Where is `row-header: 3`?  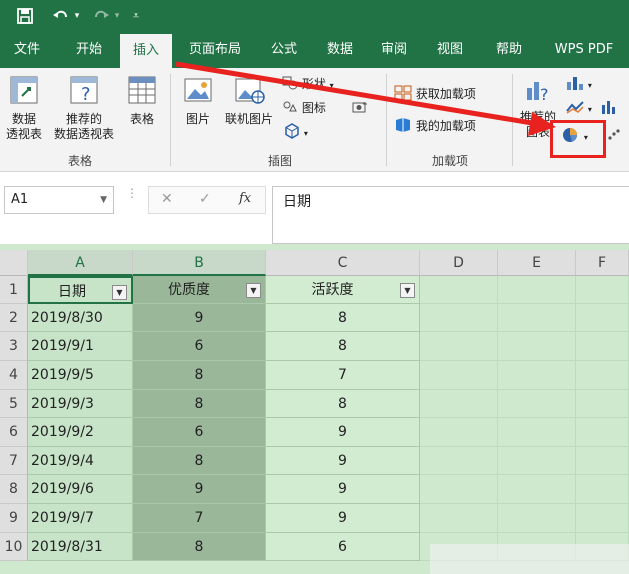 row-header: 3 is located at coordinates (14, 346).